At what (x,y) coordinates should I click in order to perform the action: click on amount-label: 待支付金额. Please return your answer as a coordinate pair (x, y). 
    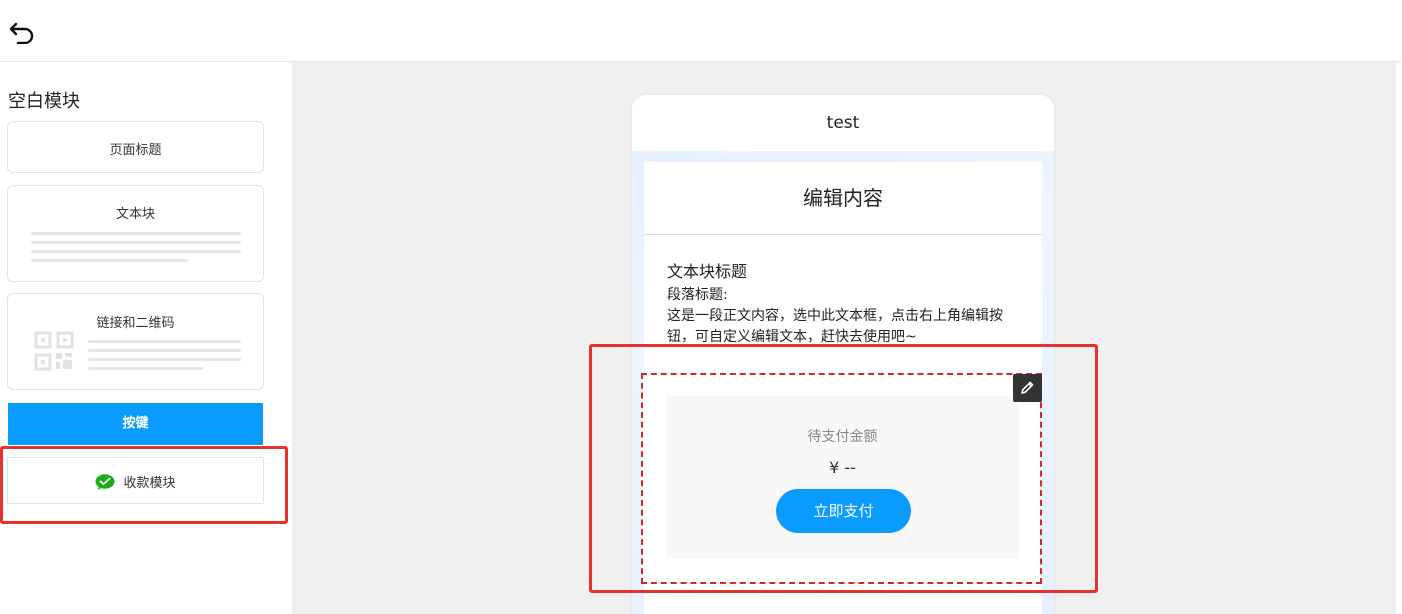
    Looking at the image, I should click on (842, 437).